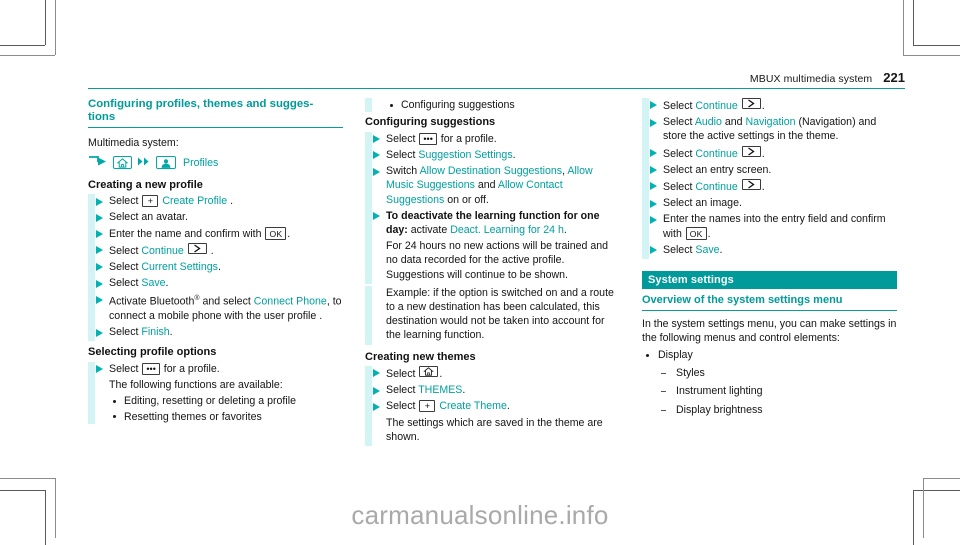  Describe the element at coordinates (155, 332) in the screenshot. I see `link-finish: Finish` at that location.